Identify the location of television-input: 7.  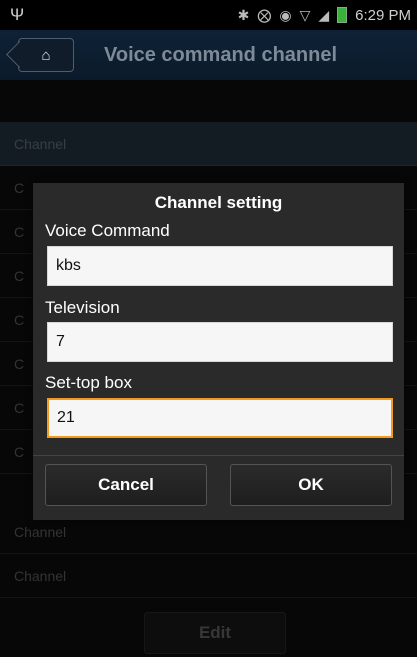
(220, 342).